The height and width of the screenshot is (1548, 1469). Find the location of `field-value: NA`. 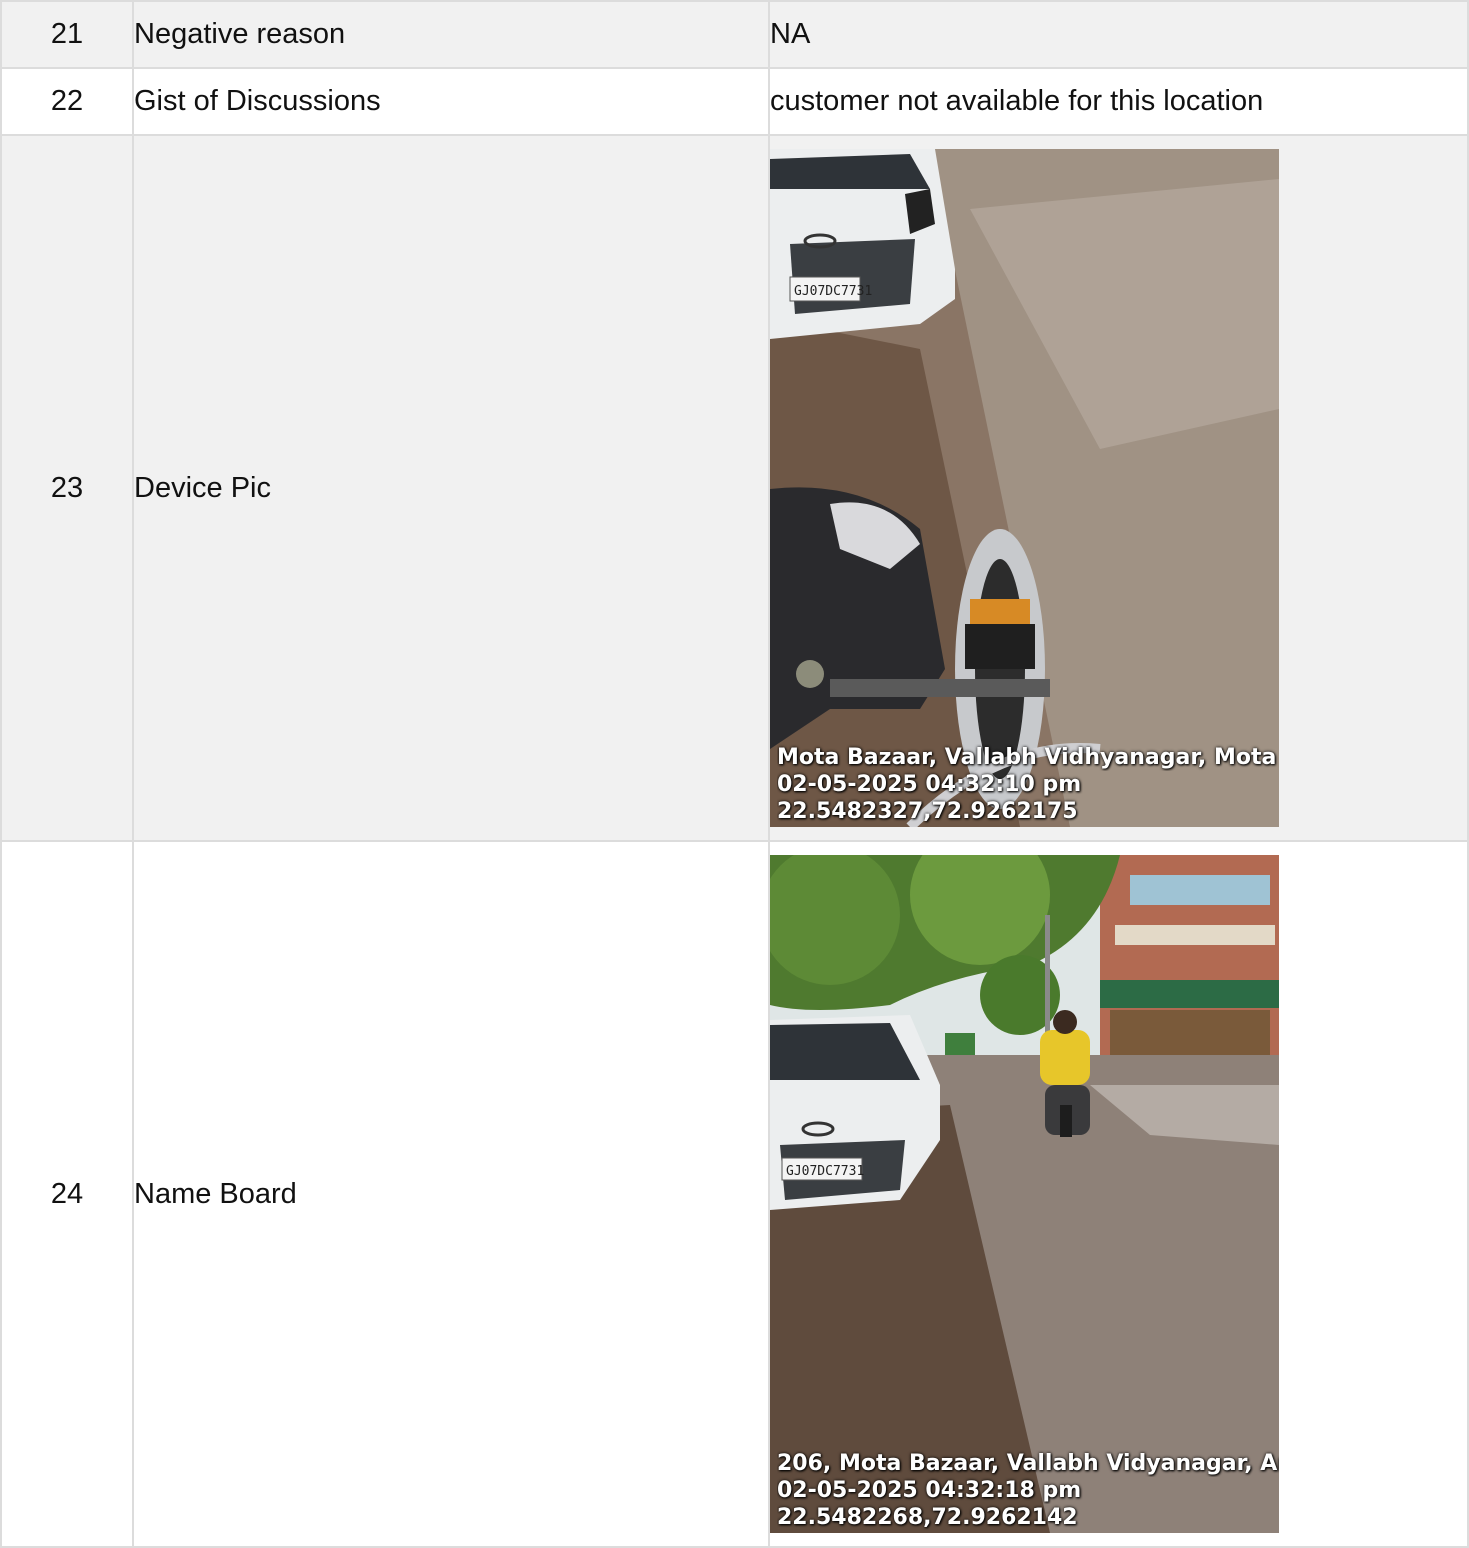

field-value: NA is located at coordinates (1118, 34).